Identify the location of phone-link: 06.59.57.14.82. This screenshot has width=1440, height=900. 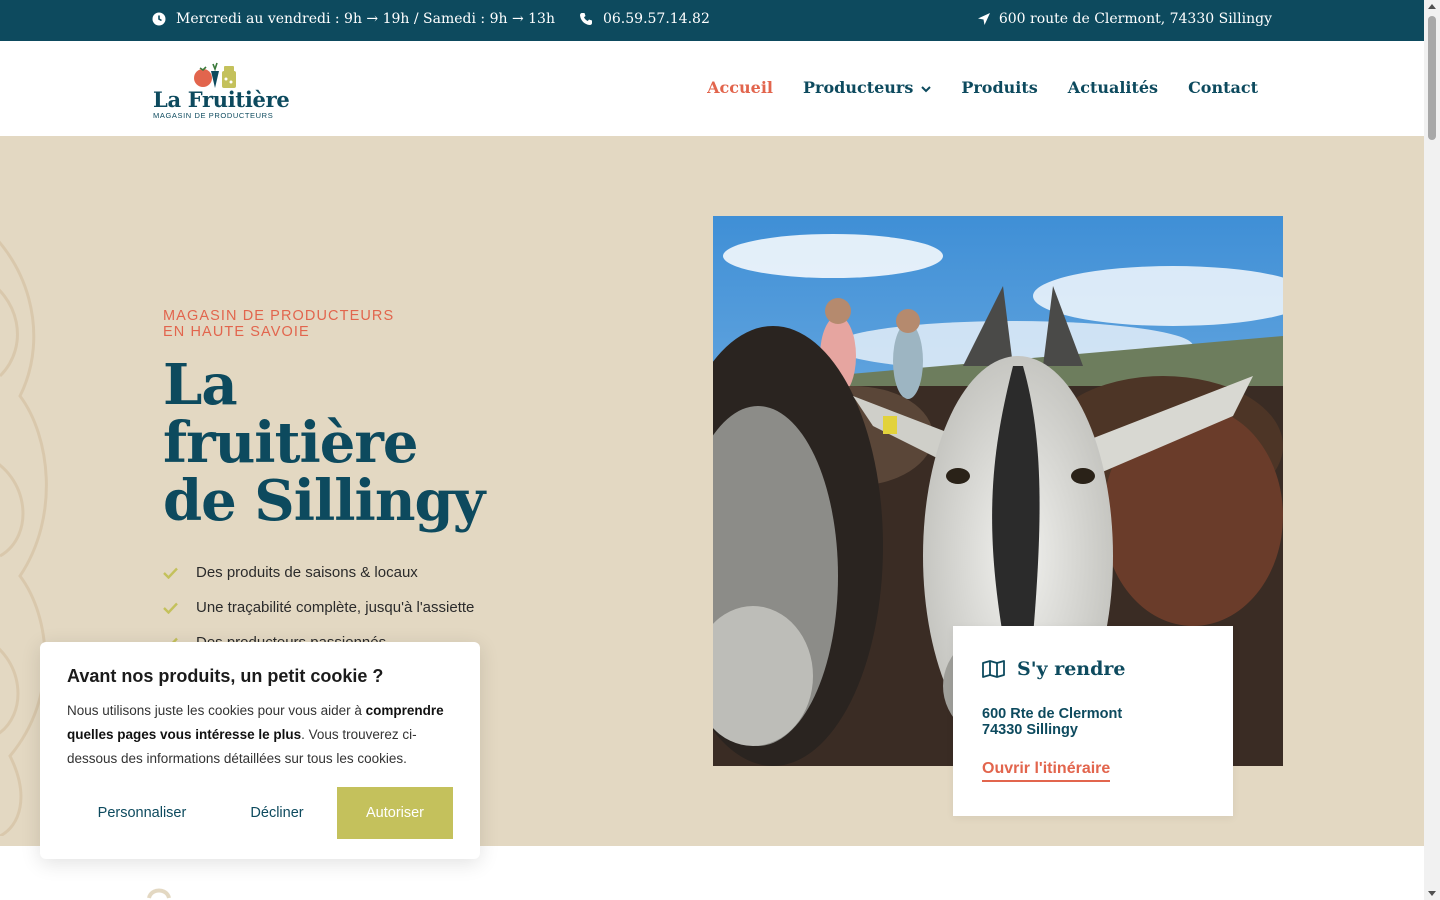
(644, 19).